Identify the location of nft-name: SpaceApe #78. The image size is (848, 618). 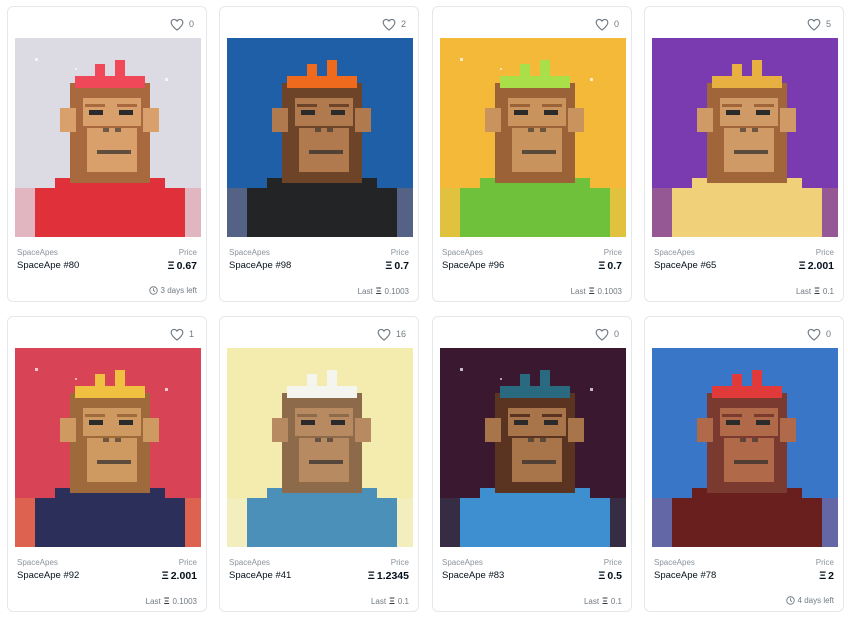
(685, 576).